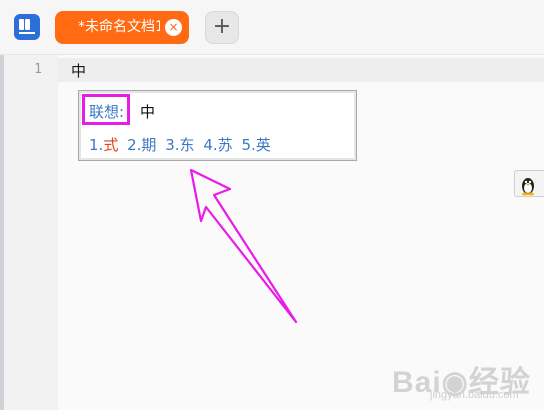 The width and height of the screenshot is (544, 410). What do you see at coordinates (529, 183) in the screenshot?
I see `penguin-icon` at bounding box center [529, 183].